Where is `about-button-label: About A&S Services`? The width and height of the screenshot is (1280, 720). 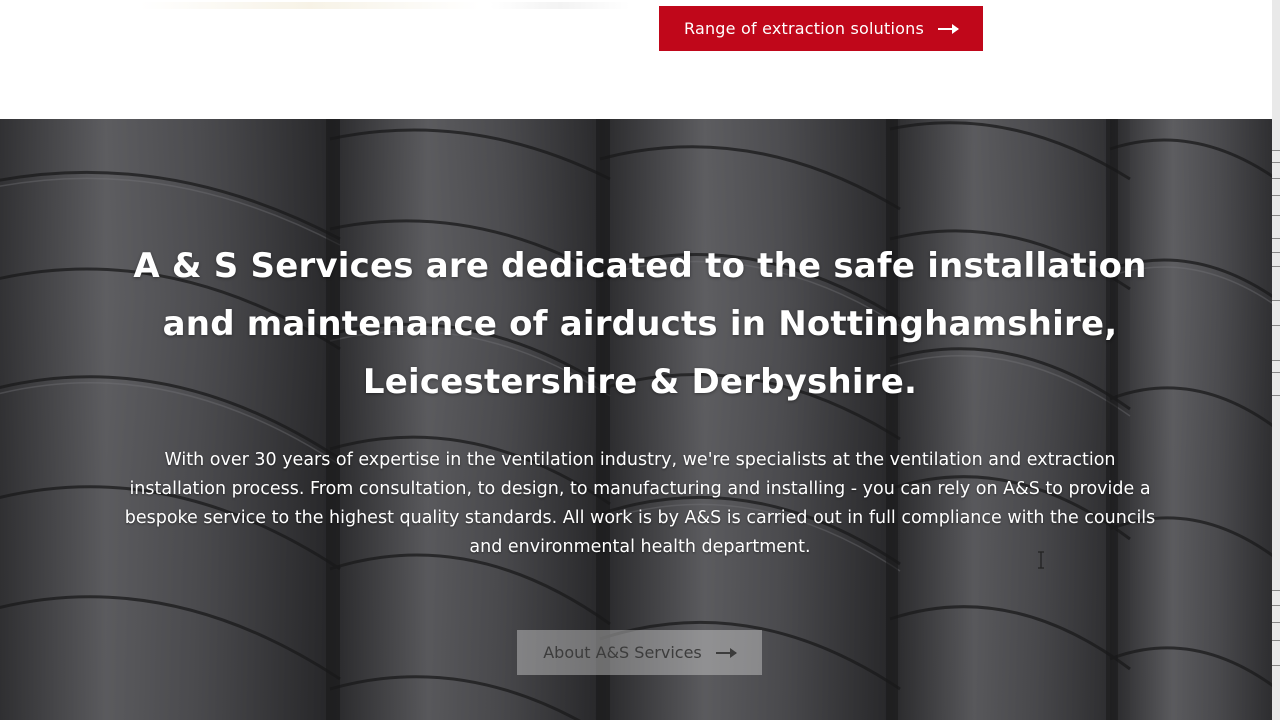
about-button-label: About A&S Services is located at coordinates (622, 652).